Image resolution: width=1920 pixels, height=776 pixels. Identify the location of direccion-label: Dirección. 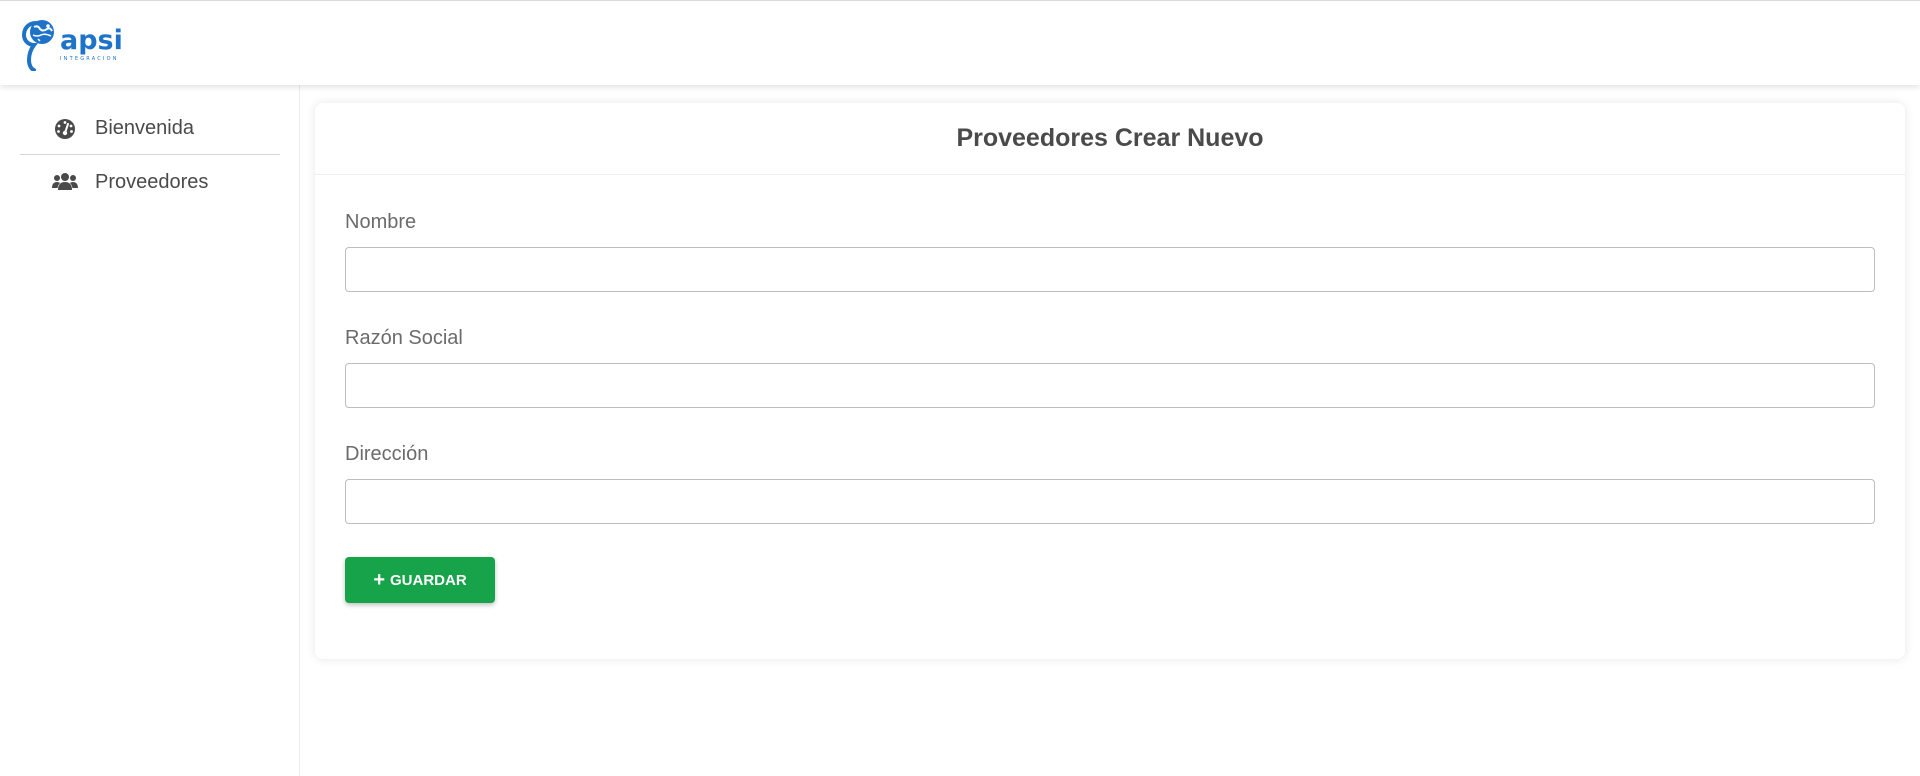
(387, 454).